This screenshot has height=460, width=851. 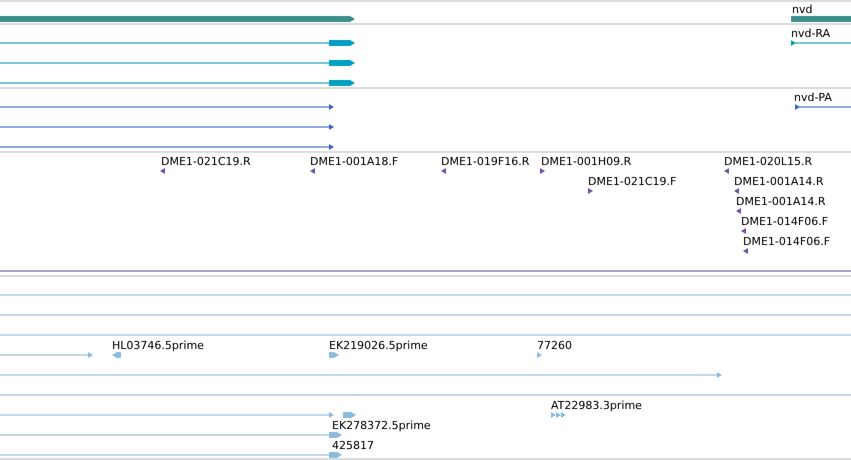 What do you see at coordinates (485, 161) in the screenshot?
I see `feature-label: DME1-019F16.R` at bounding box center [485, 161].